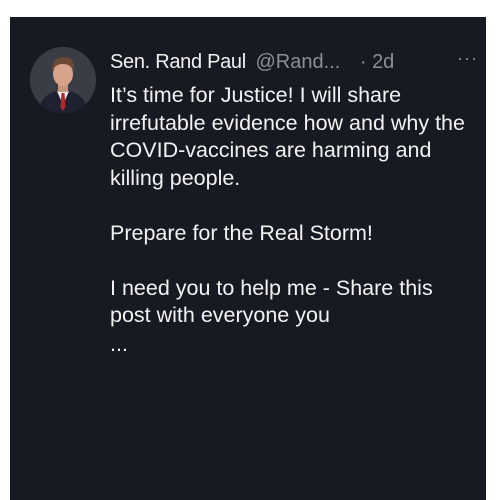 This screenshot has height=500, width=496. I want to click on timestamp: 2d, so click(383, 62).